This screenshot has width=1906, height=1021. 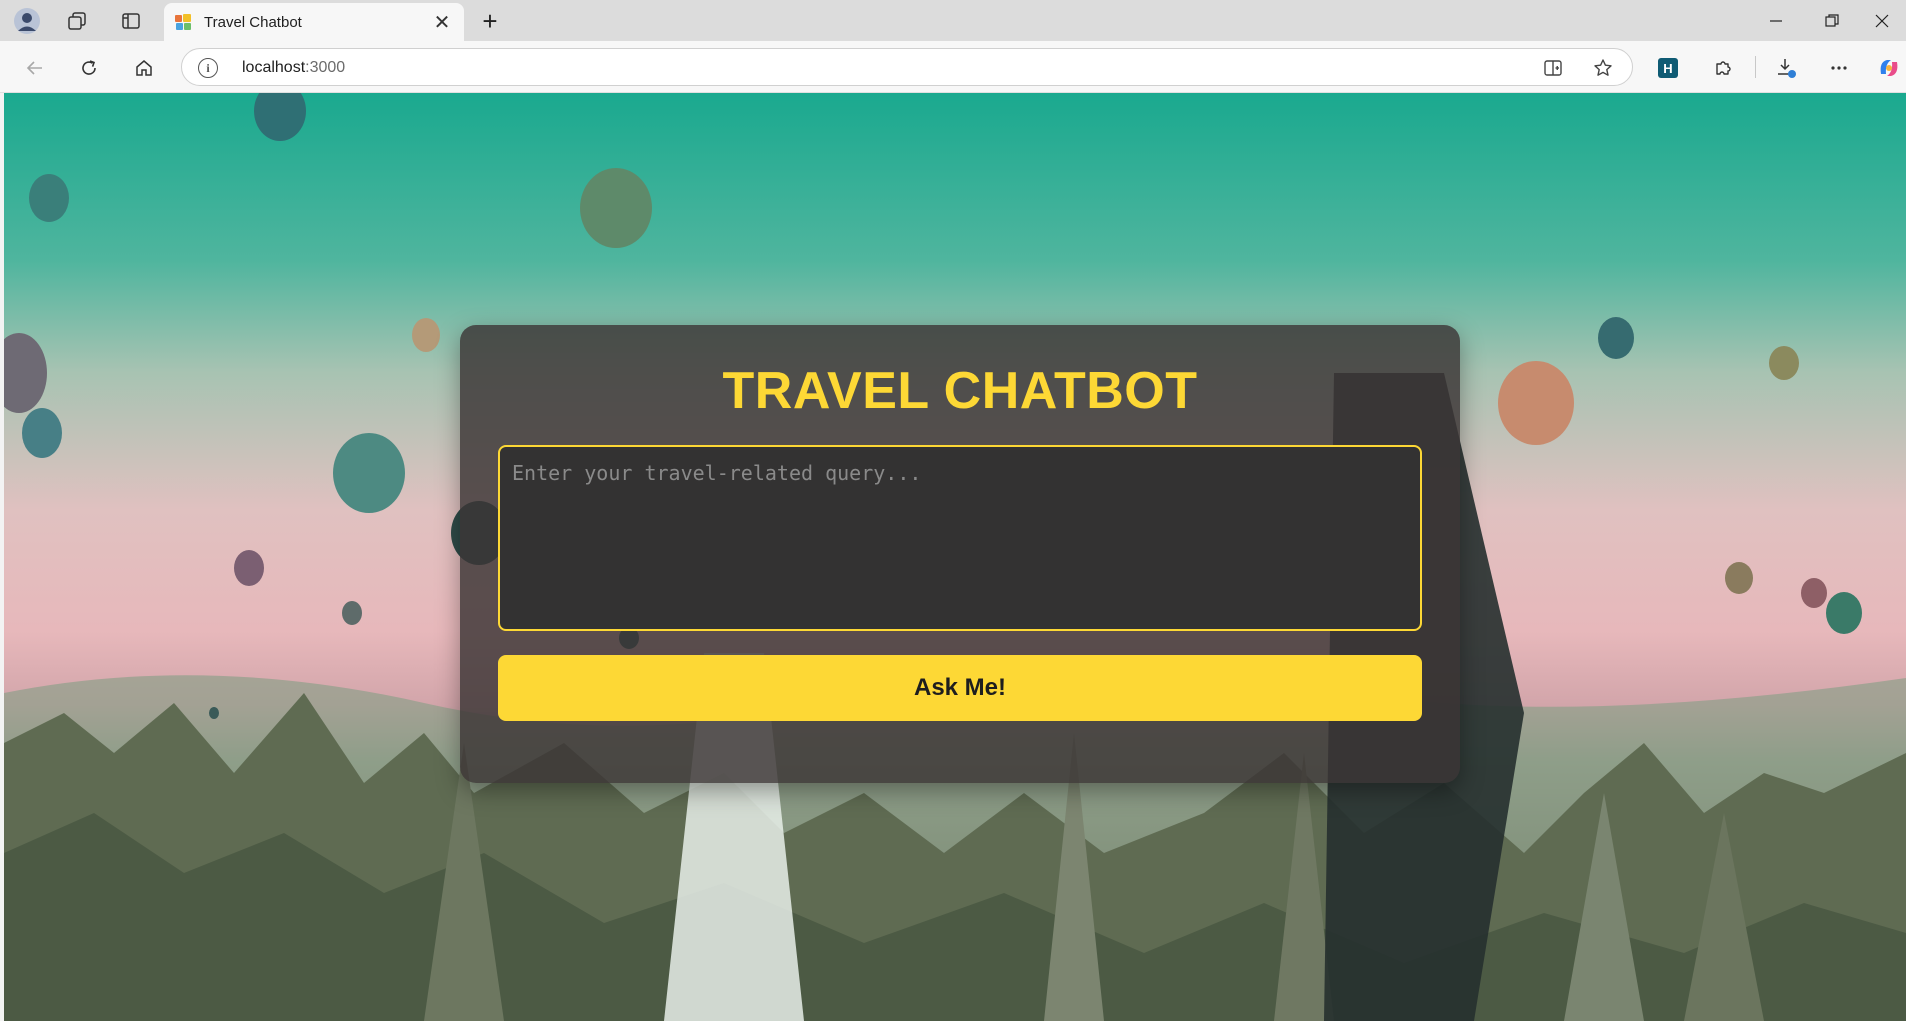 I want to click on refresh-icon, so click(x=89, y=67).